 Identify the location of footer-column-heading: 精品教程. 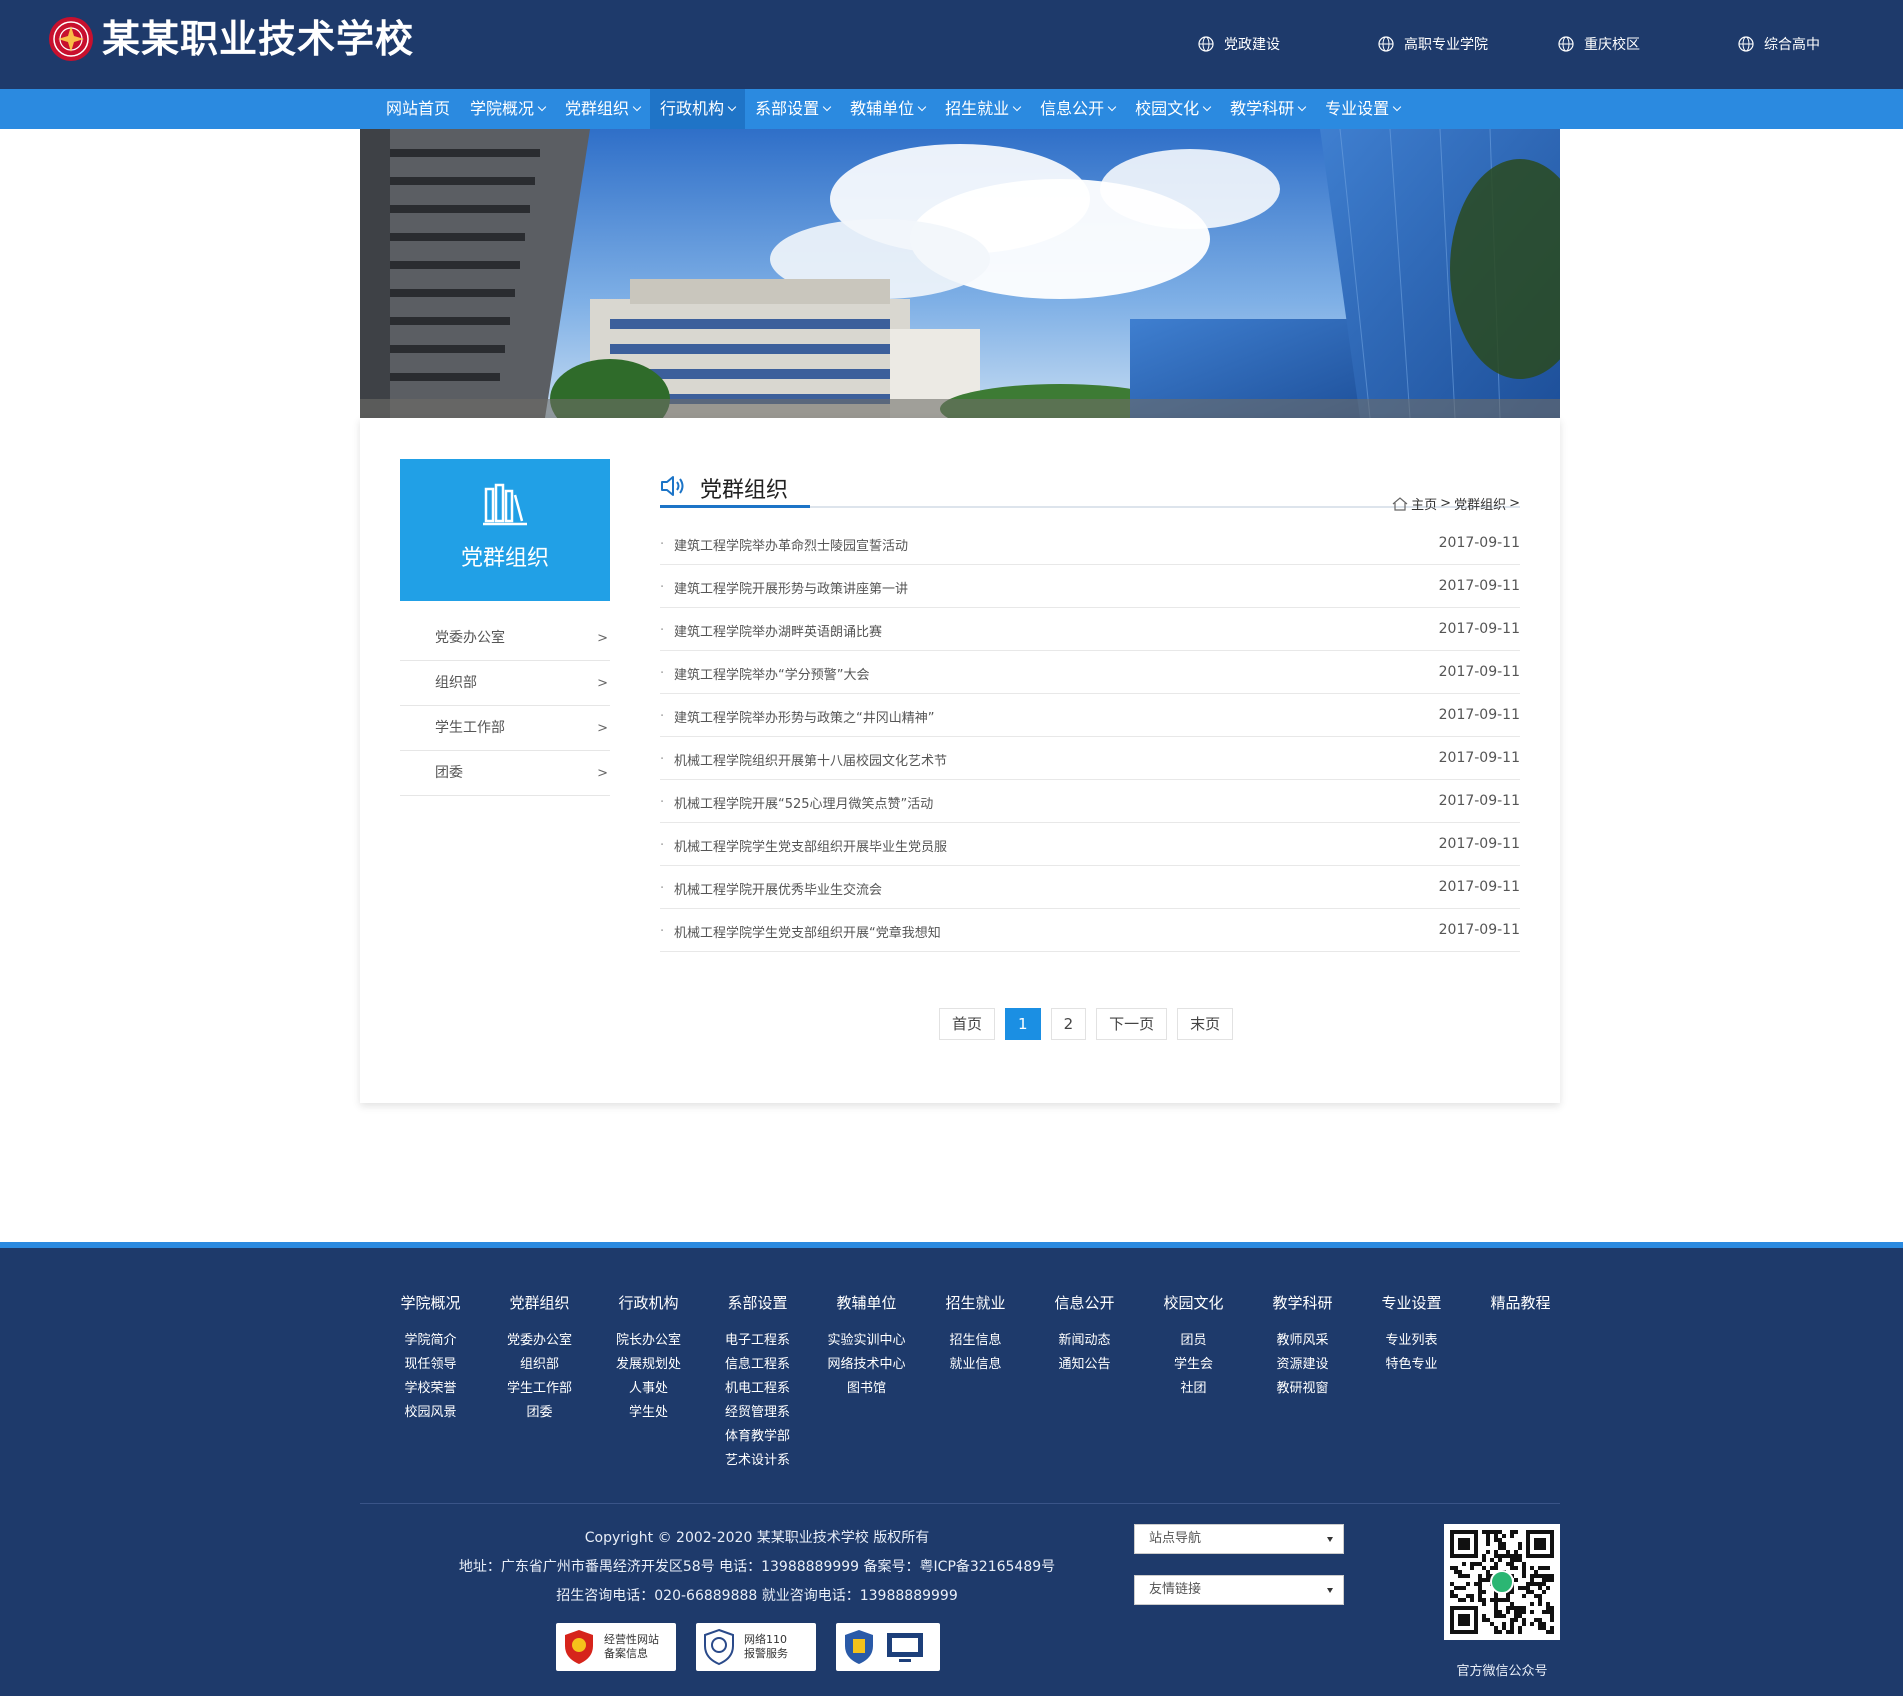
(1520, 1302).